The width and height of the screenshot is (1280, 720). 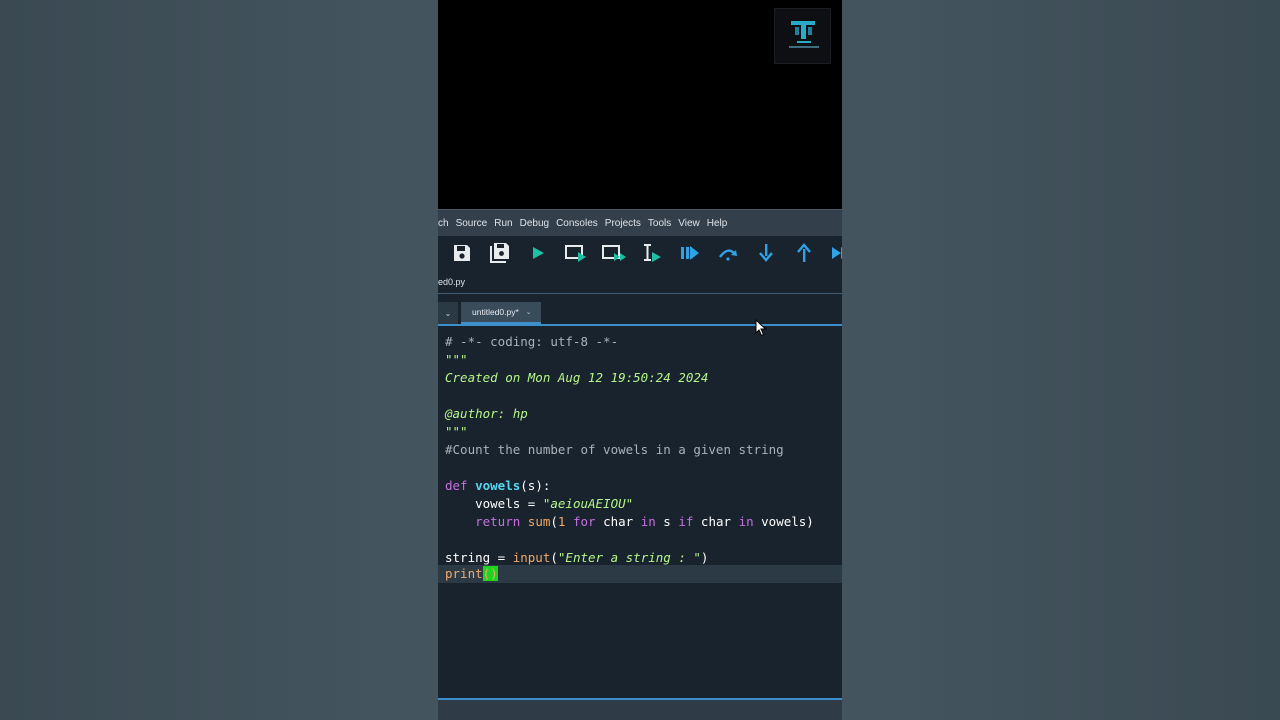 What do you see at coordinates (623, 223) in the screenshot?
I see `menu-projects: Projects` at bounding box center [623, 223].